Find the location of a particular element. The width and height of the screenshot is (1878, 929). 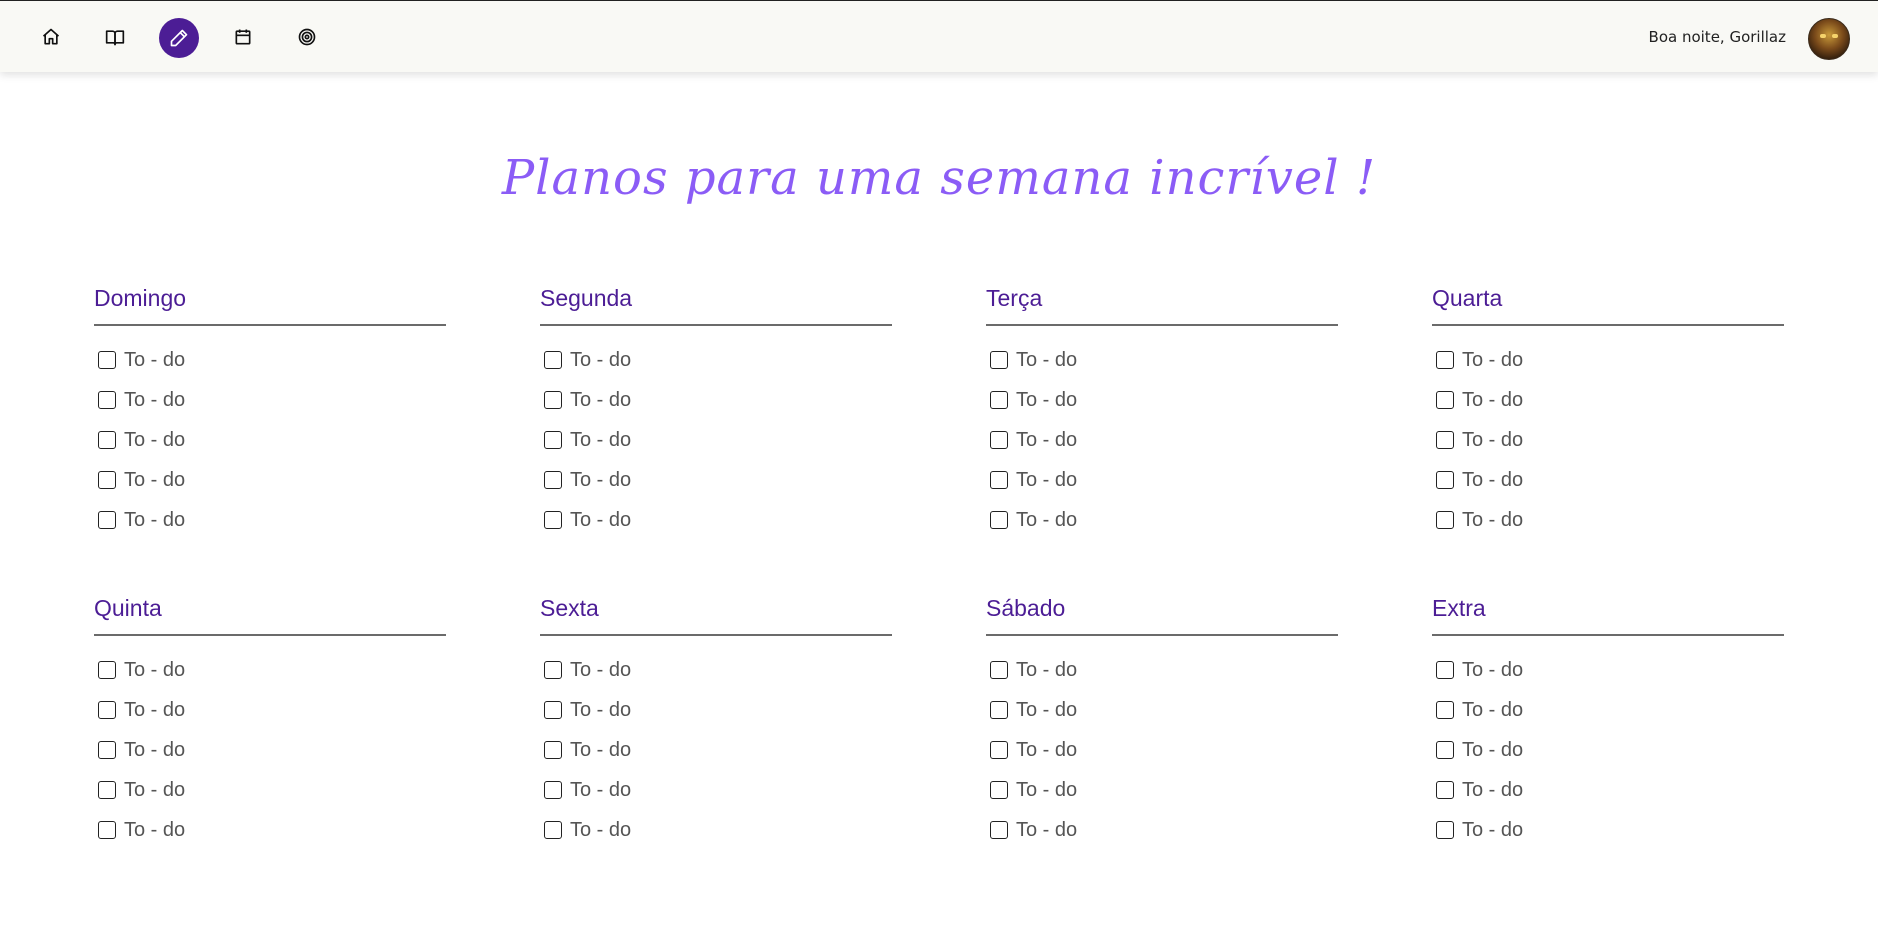

nav-target-button is located at coordinates (307, 37).